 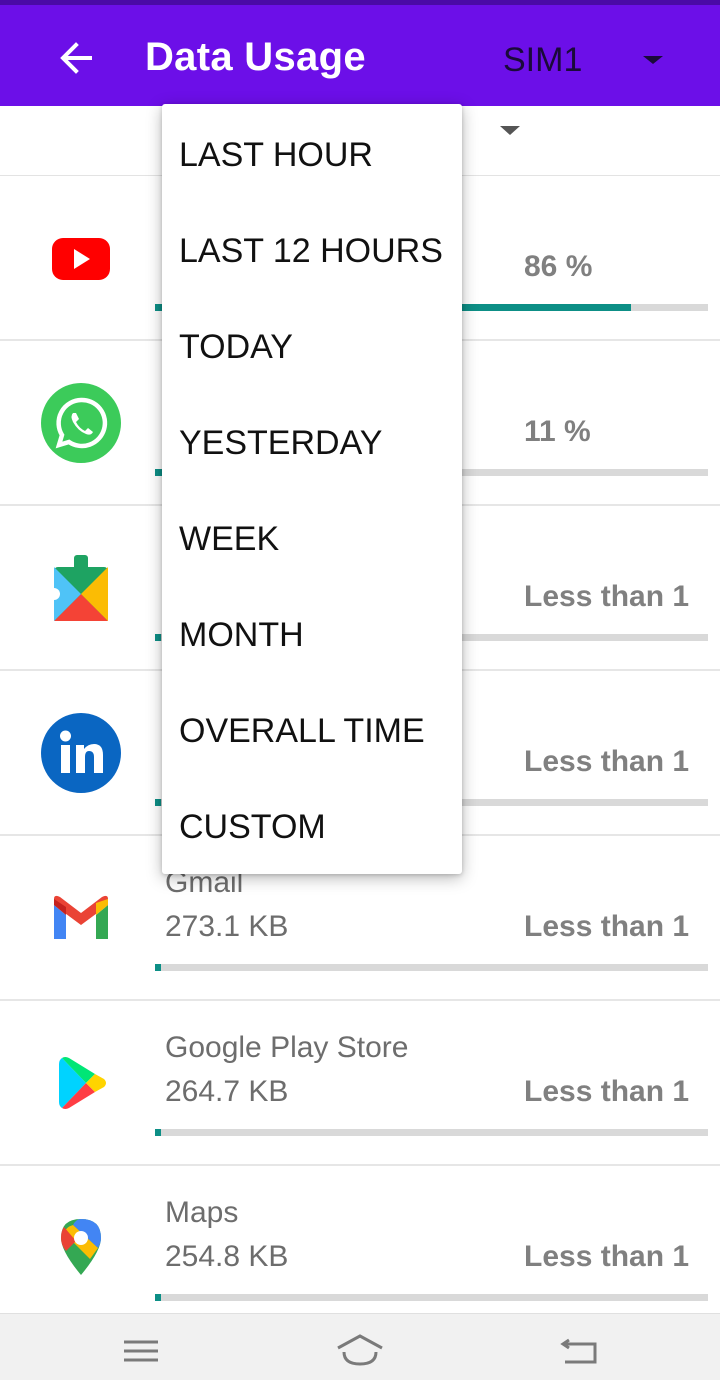 I want to click on menu-item-last-hour: LAST HOUR, so click(x=312, y=155).